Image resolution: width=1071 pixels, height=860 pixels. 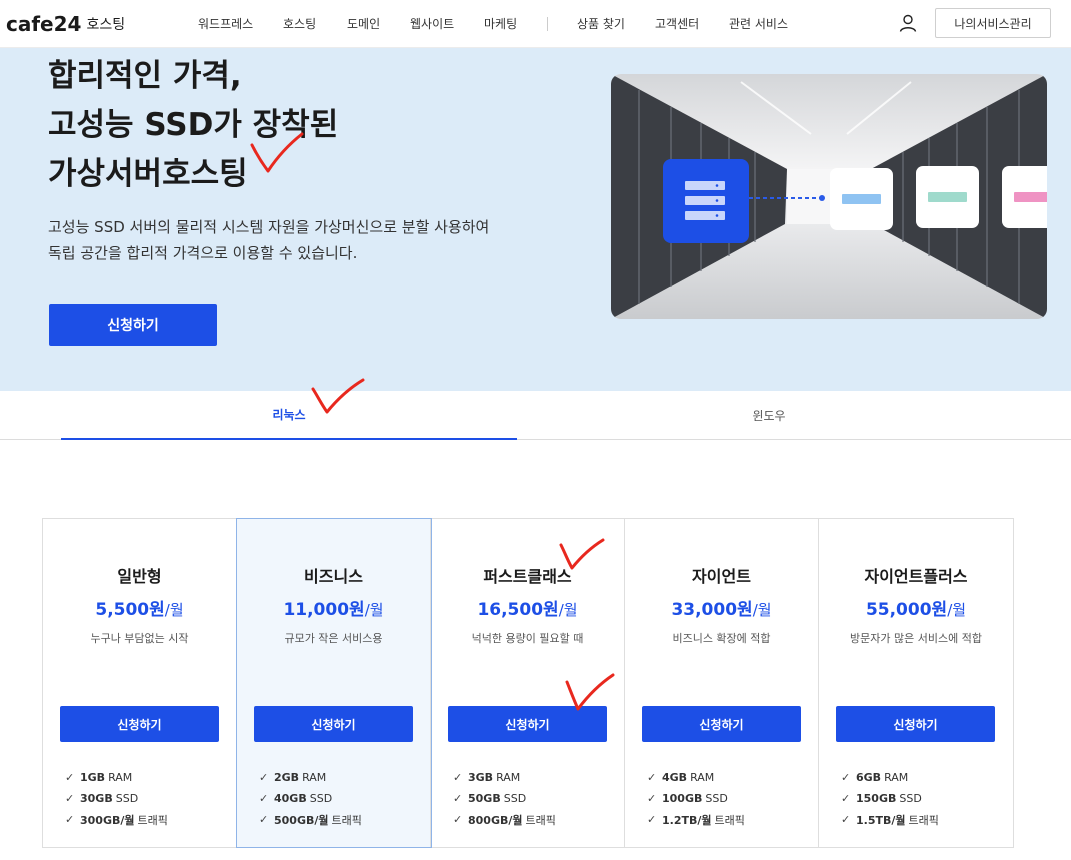 I want to click on spec-item: ✓ 800GB/월 트래픽, so click(x=504, y=819).